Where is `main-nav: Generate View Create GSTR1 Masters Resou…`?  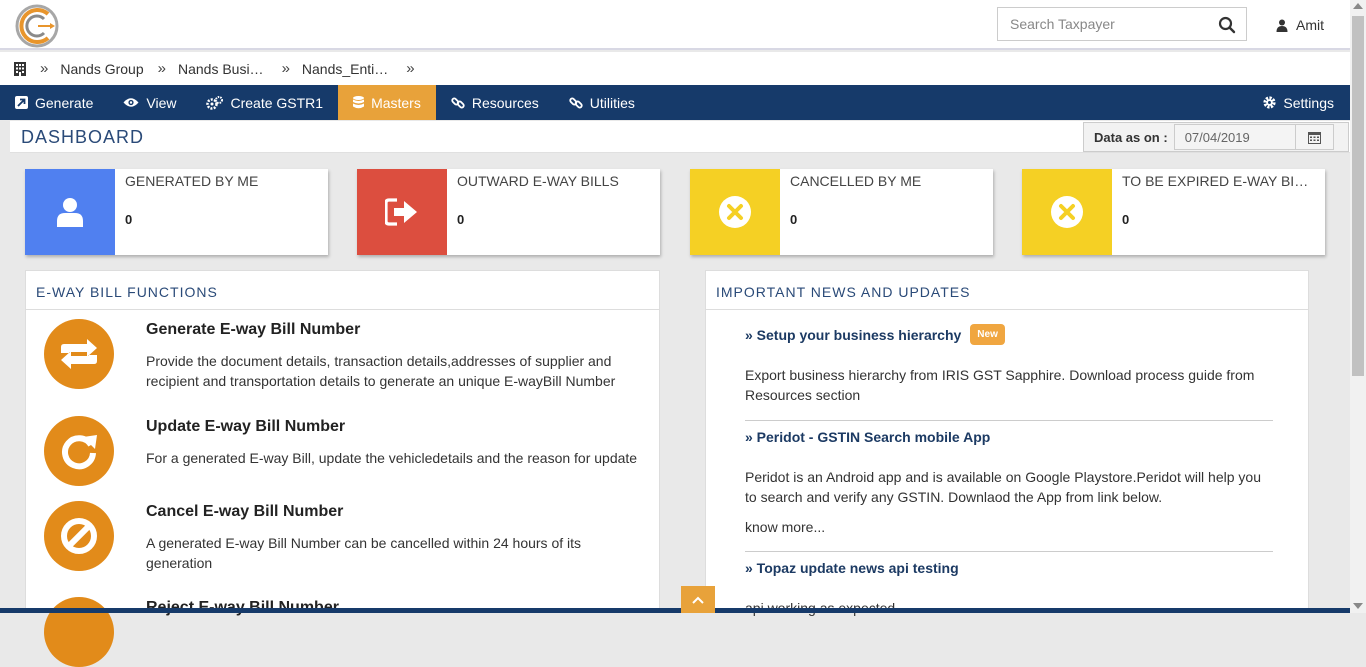
main-nav: Generate View Create GSTR1 Masters Resou… is located at coordinates (675, 102).